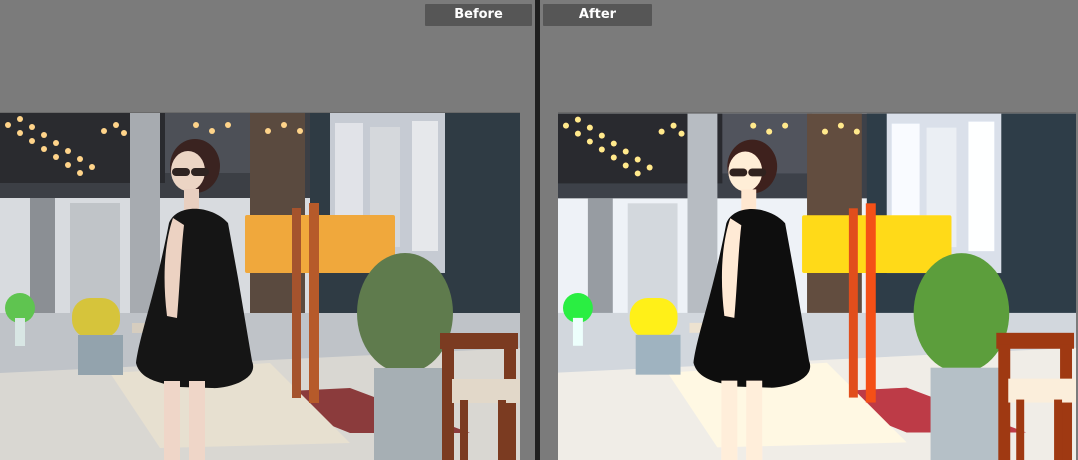 This screenshot has height=460, width=1078. Describe the element at coordinates (597, 15) in the screenshot. I see `after-label: After` at that location.